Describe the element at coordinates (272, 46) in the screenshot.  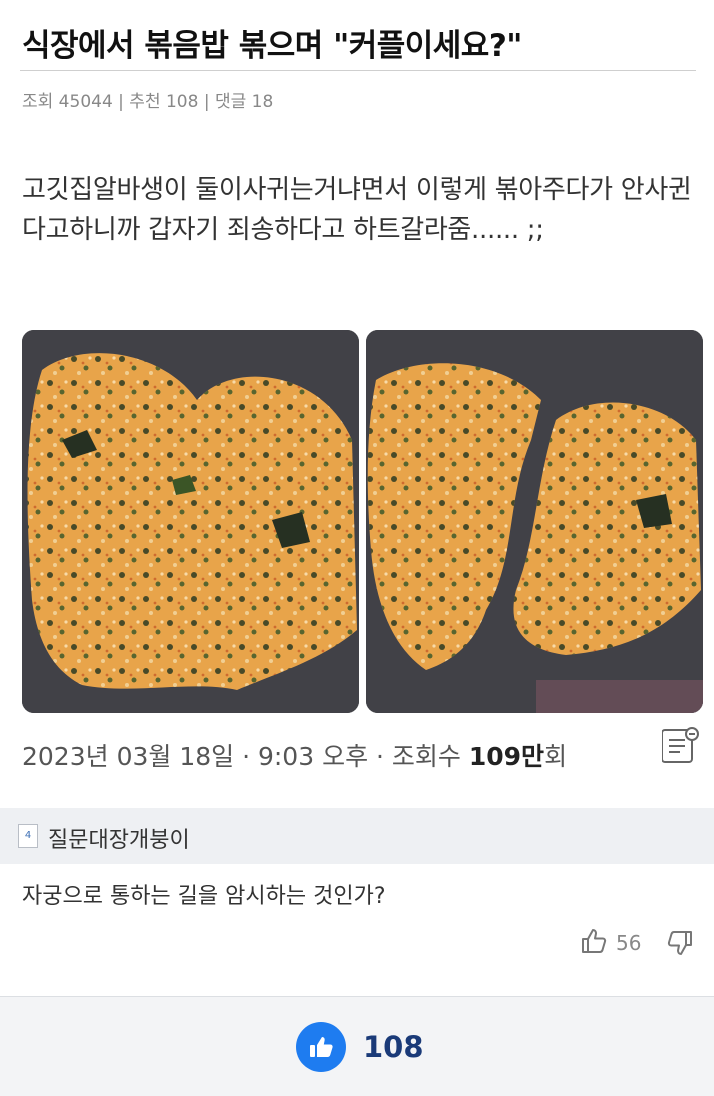
I see `post-title: 식장에서 볶음밥 볶으며 "커플이세요?"` at that location.